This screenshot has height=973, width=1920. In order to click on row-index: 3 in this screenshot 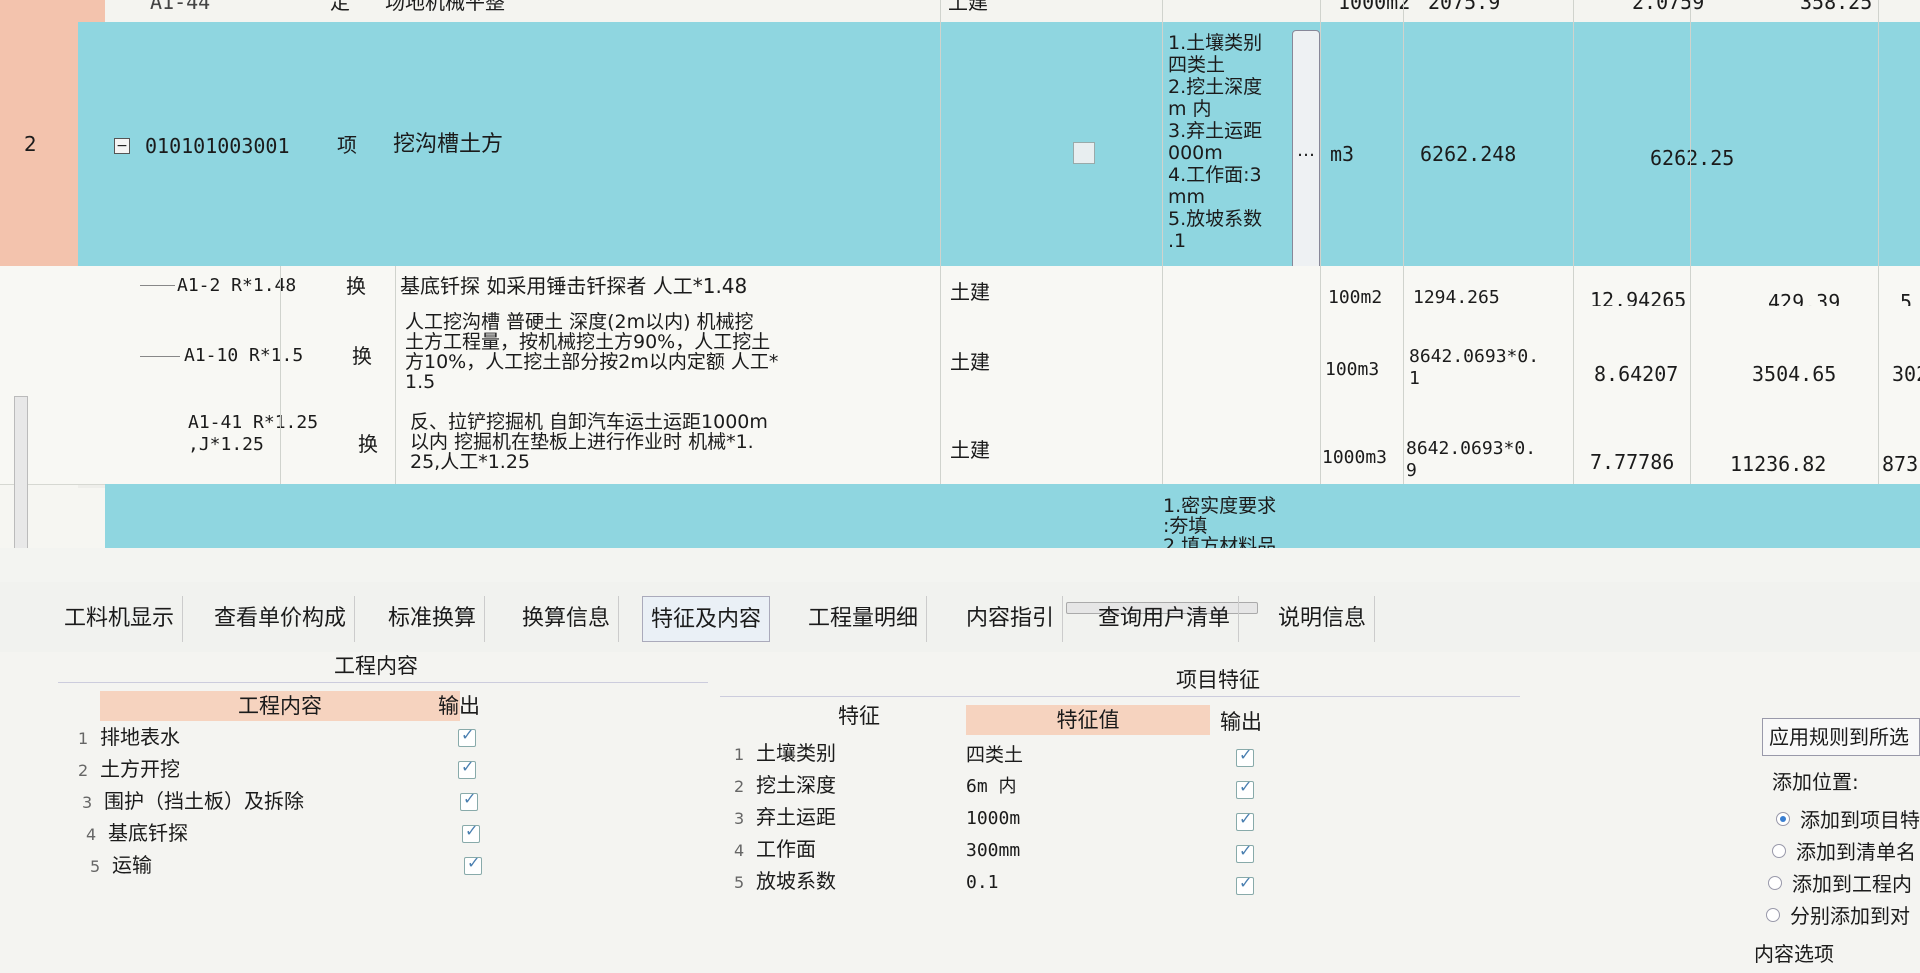, I will do `click(87, 802)`.